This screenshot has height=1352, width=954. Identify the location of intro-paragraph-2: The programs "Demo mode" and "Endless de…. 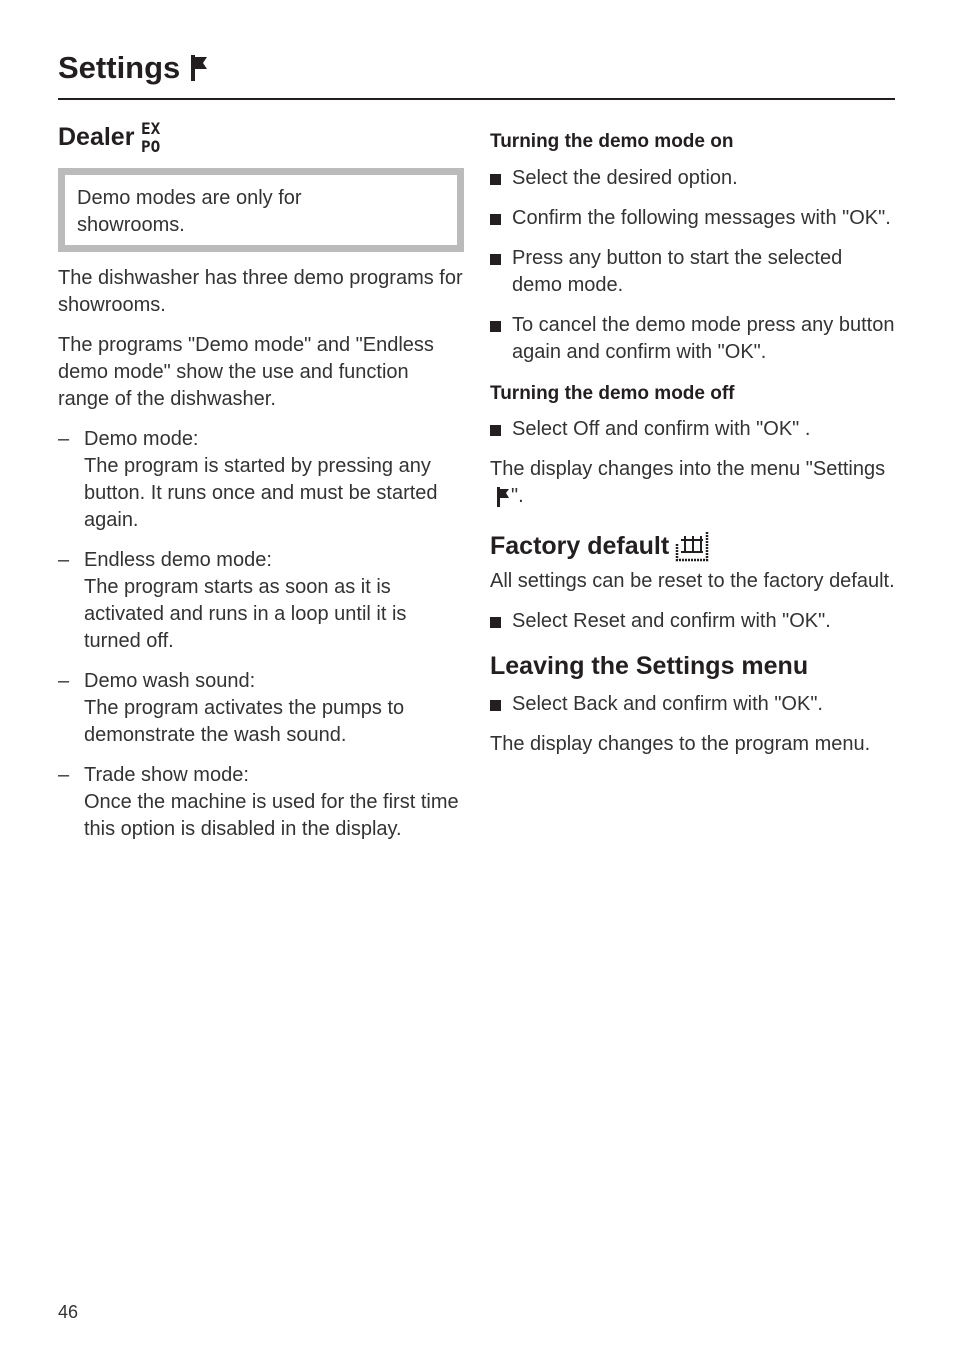
(246, 372).